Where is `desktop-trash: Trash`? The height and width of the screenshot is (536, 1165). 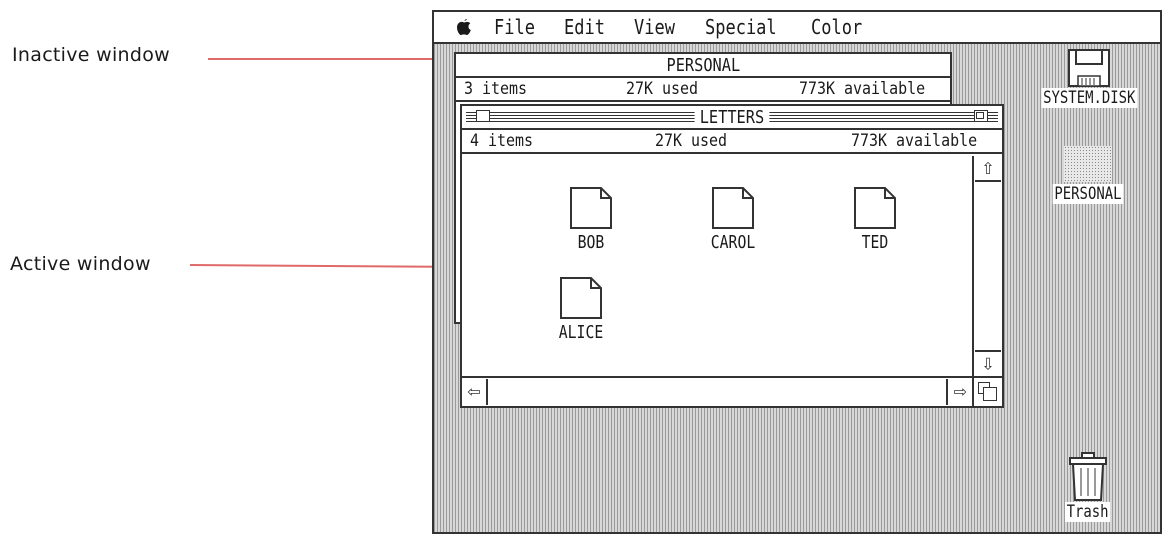
desktop-trash: Trash is located at coordinates (1088, 486).